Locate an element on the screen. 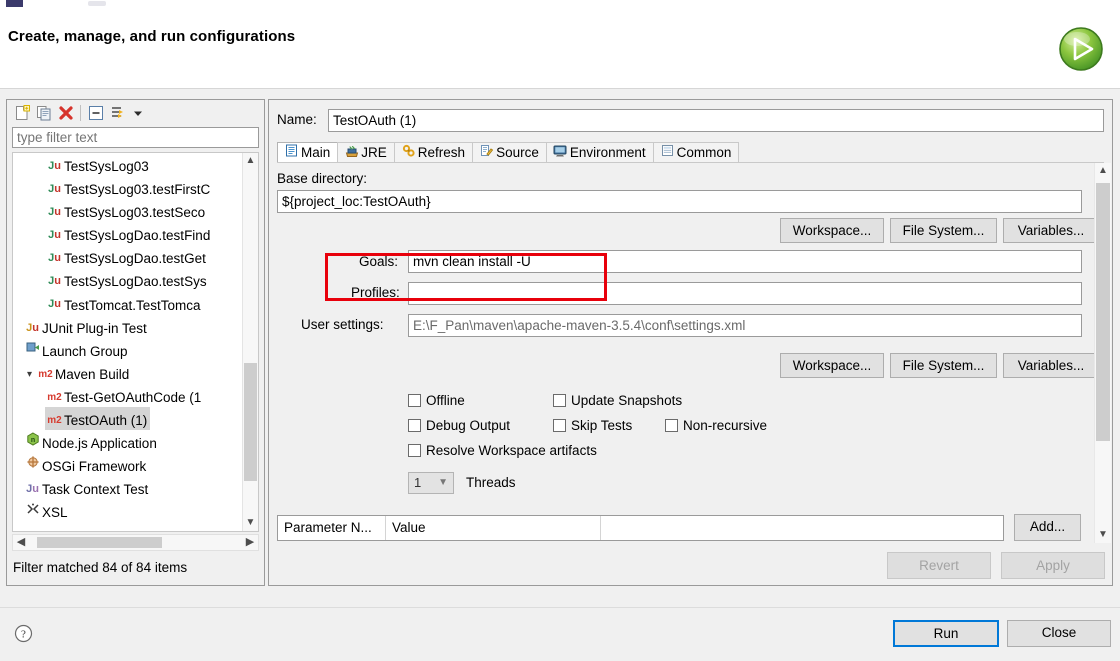 The width and height of the screenshot is (1120, 661). tab-source: Source is located at coordinates (509, 152).